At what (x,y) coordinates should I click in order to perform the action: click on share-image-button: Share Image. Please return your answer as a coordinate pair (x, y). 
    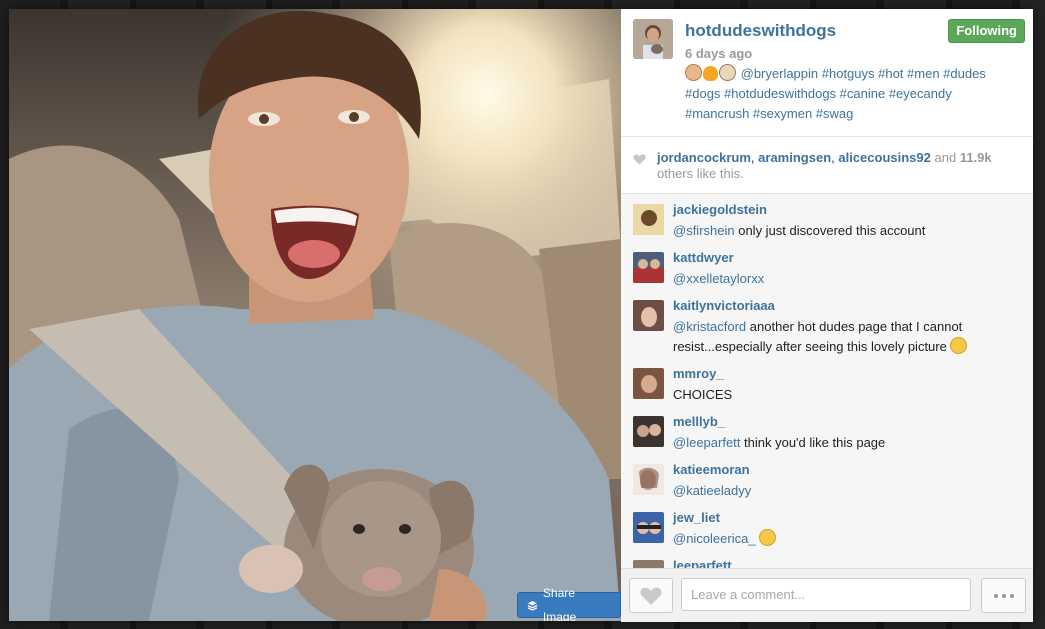
    Looking at the image, I should click on (569, 603).